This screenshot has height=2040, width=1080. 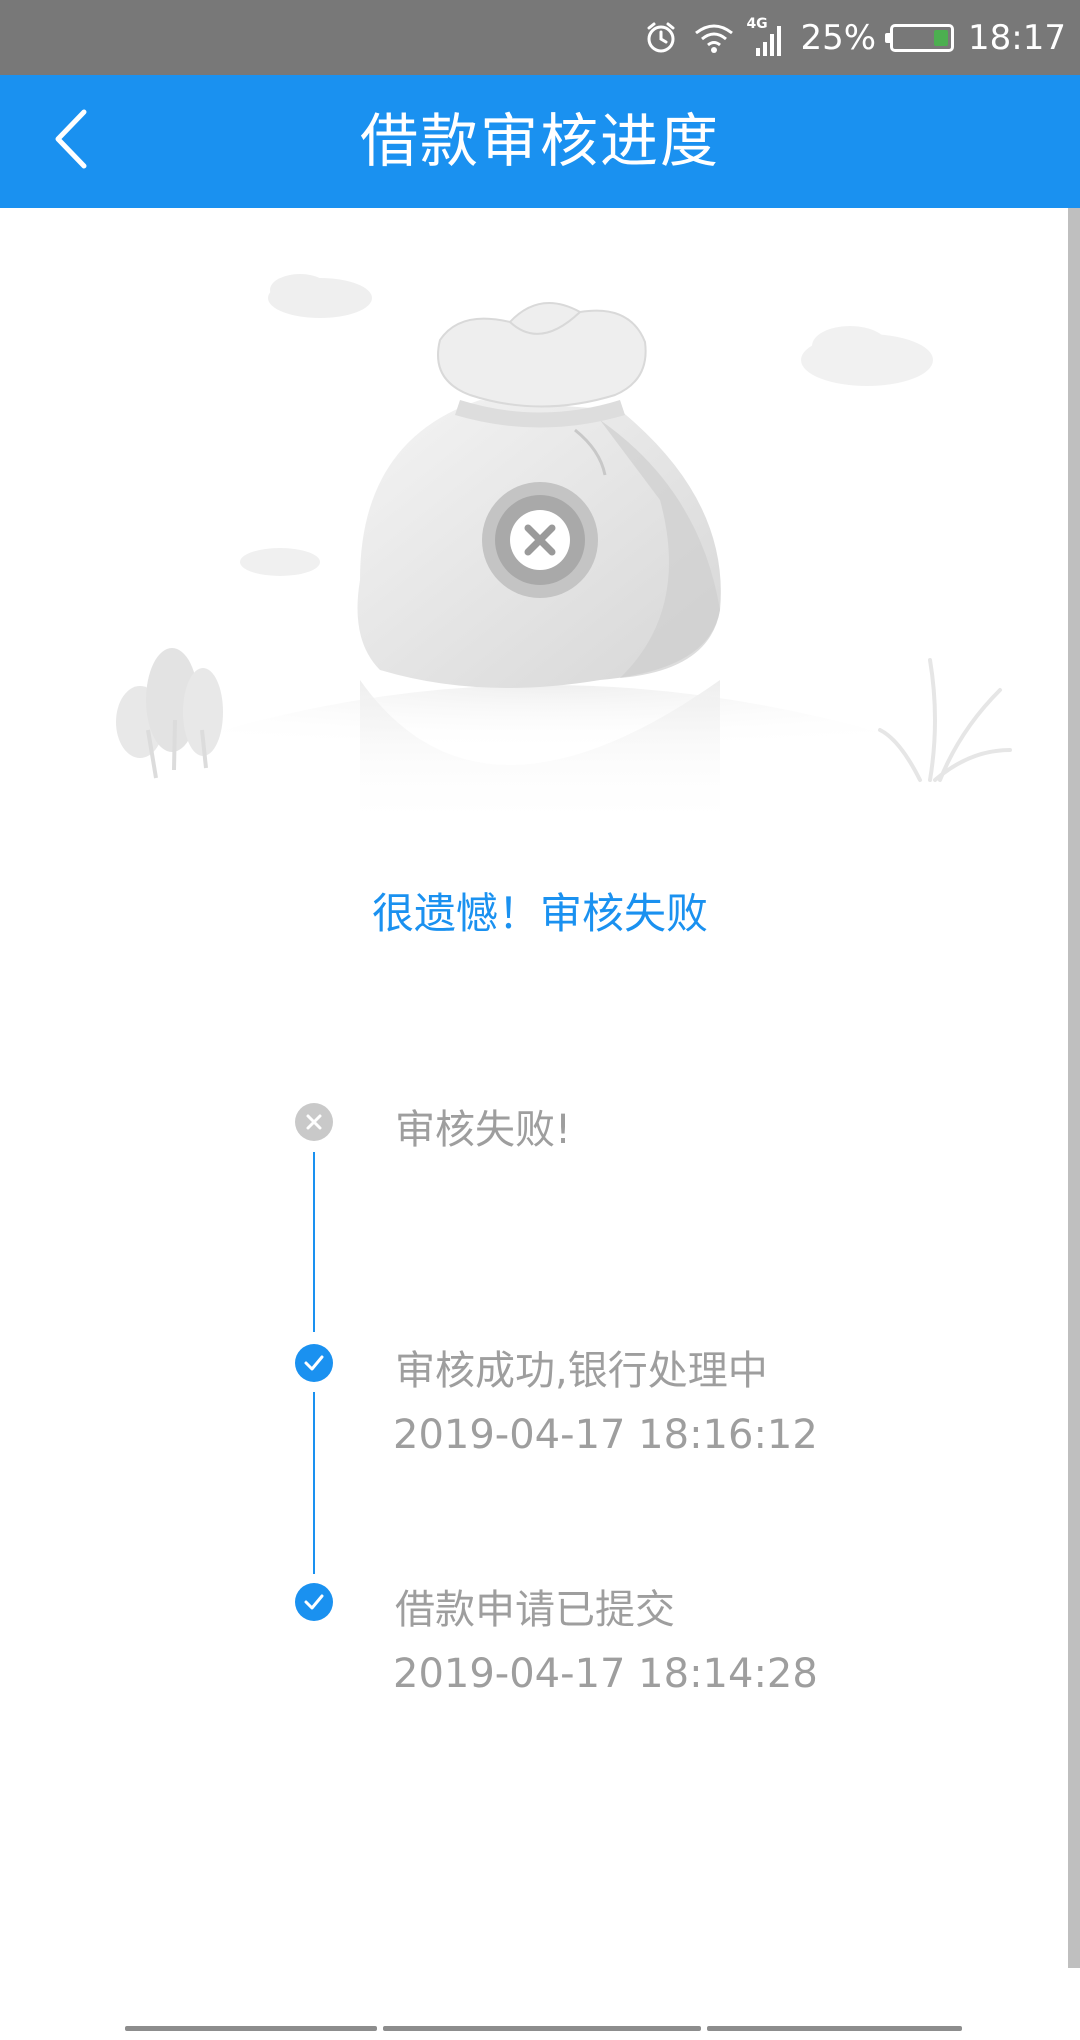 What do you see at coordinates (920, 37) in the screenshot?
I see `battery-icon` at bounding box center [920, 37].